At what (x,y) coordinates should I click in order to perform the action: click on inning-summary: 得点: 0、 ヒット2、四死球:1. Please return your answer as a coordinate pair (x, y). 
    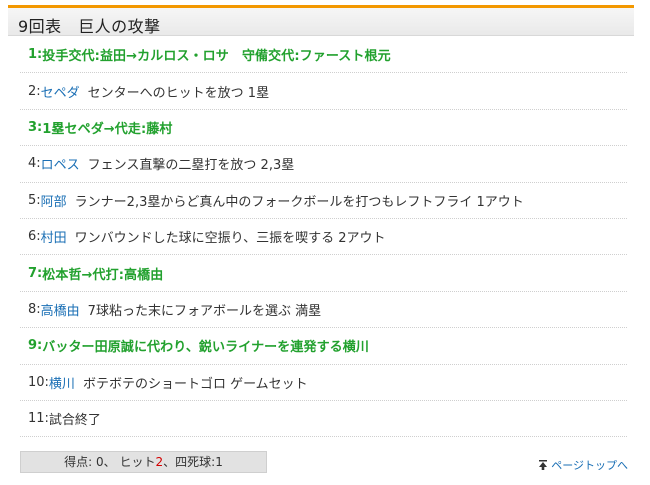
    Looking at the image, I should click on (143, 462).